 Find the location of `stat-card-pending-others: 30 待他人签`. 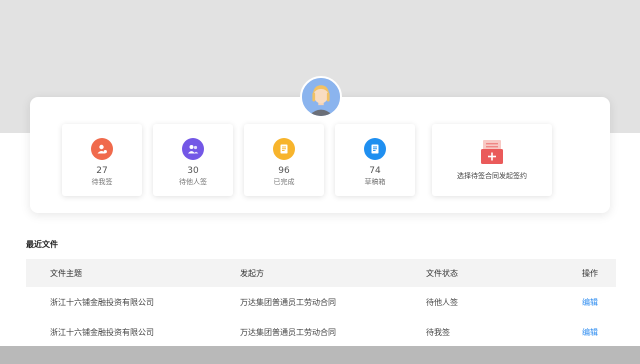

stat-card-pending-others: 30 待他人签 is located at coordinates (193, 160).